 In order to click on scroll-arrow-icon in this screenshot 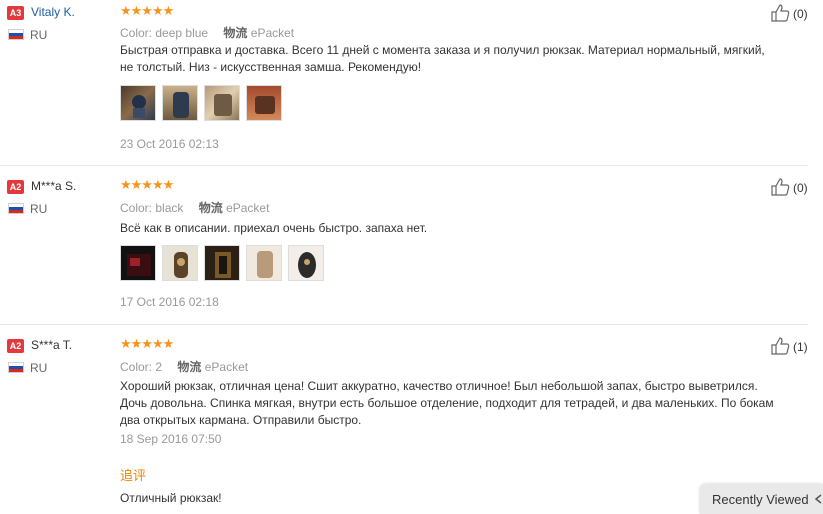, I will do `click(818, 499)`.